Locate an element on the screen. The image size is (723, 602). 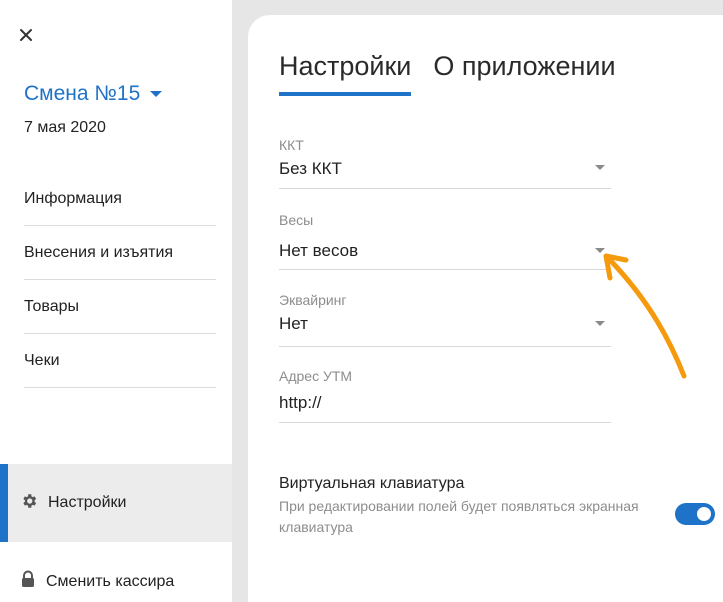
gear-icon is located at coordinates (29, 503).